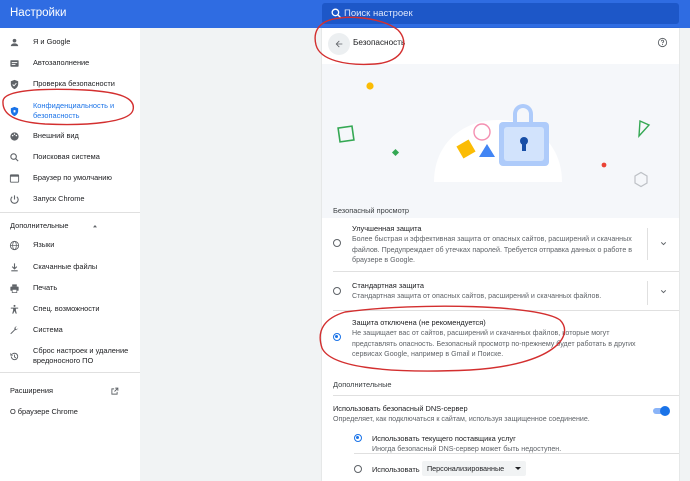  I want to click on sidebar-item-languages: Языки, so click(70, 245).